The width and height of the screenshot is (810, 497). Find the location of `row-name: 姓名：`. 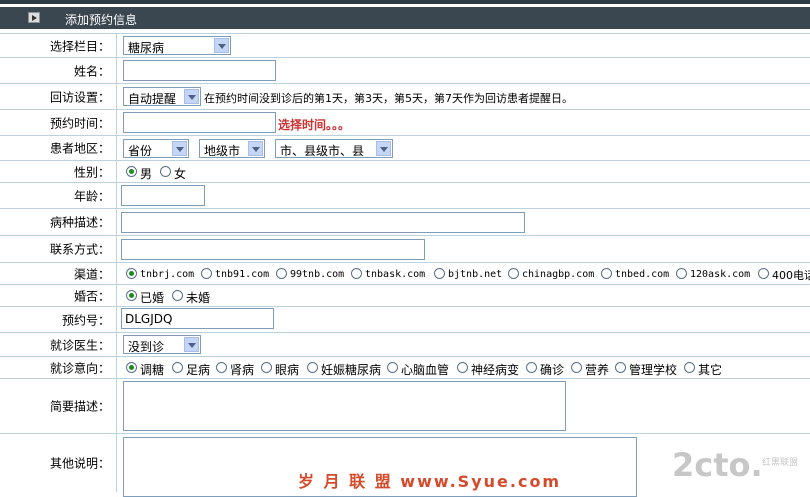

row-name: 姓名： is located at coordinates (405, 71).